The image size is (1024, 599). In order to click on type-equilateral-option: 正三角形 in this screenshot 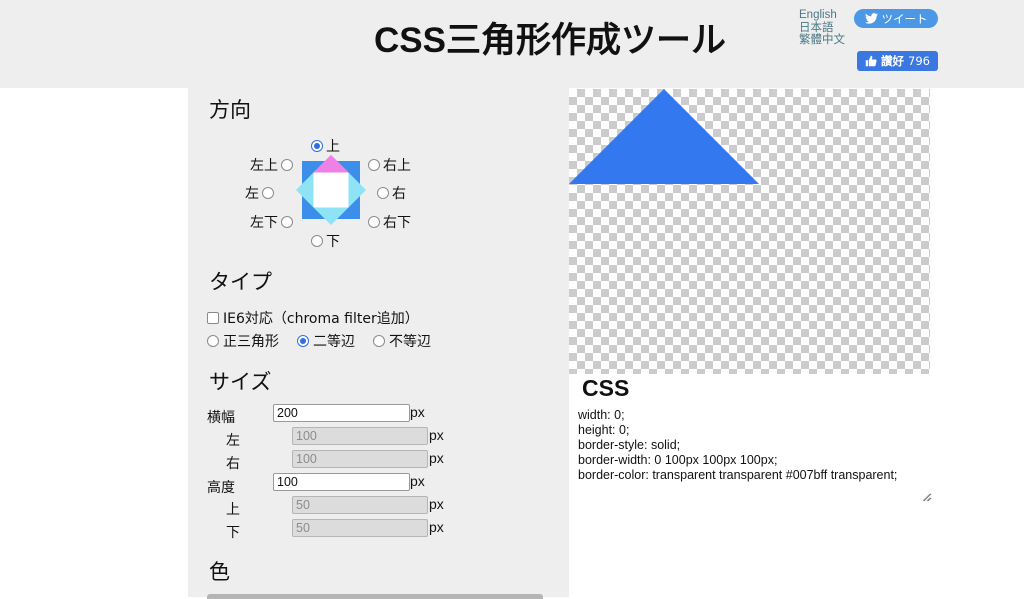, I will do `click(243, 341)`.